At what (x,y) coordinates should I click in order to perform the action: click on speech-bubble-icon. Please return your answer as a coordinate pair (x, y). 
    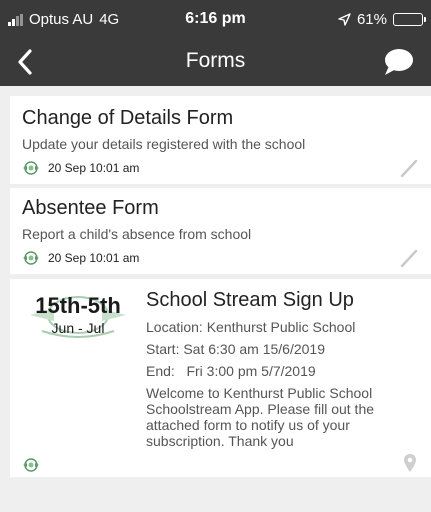
    Looking at the image, I should click on (399, 62).